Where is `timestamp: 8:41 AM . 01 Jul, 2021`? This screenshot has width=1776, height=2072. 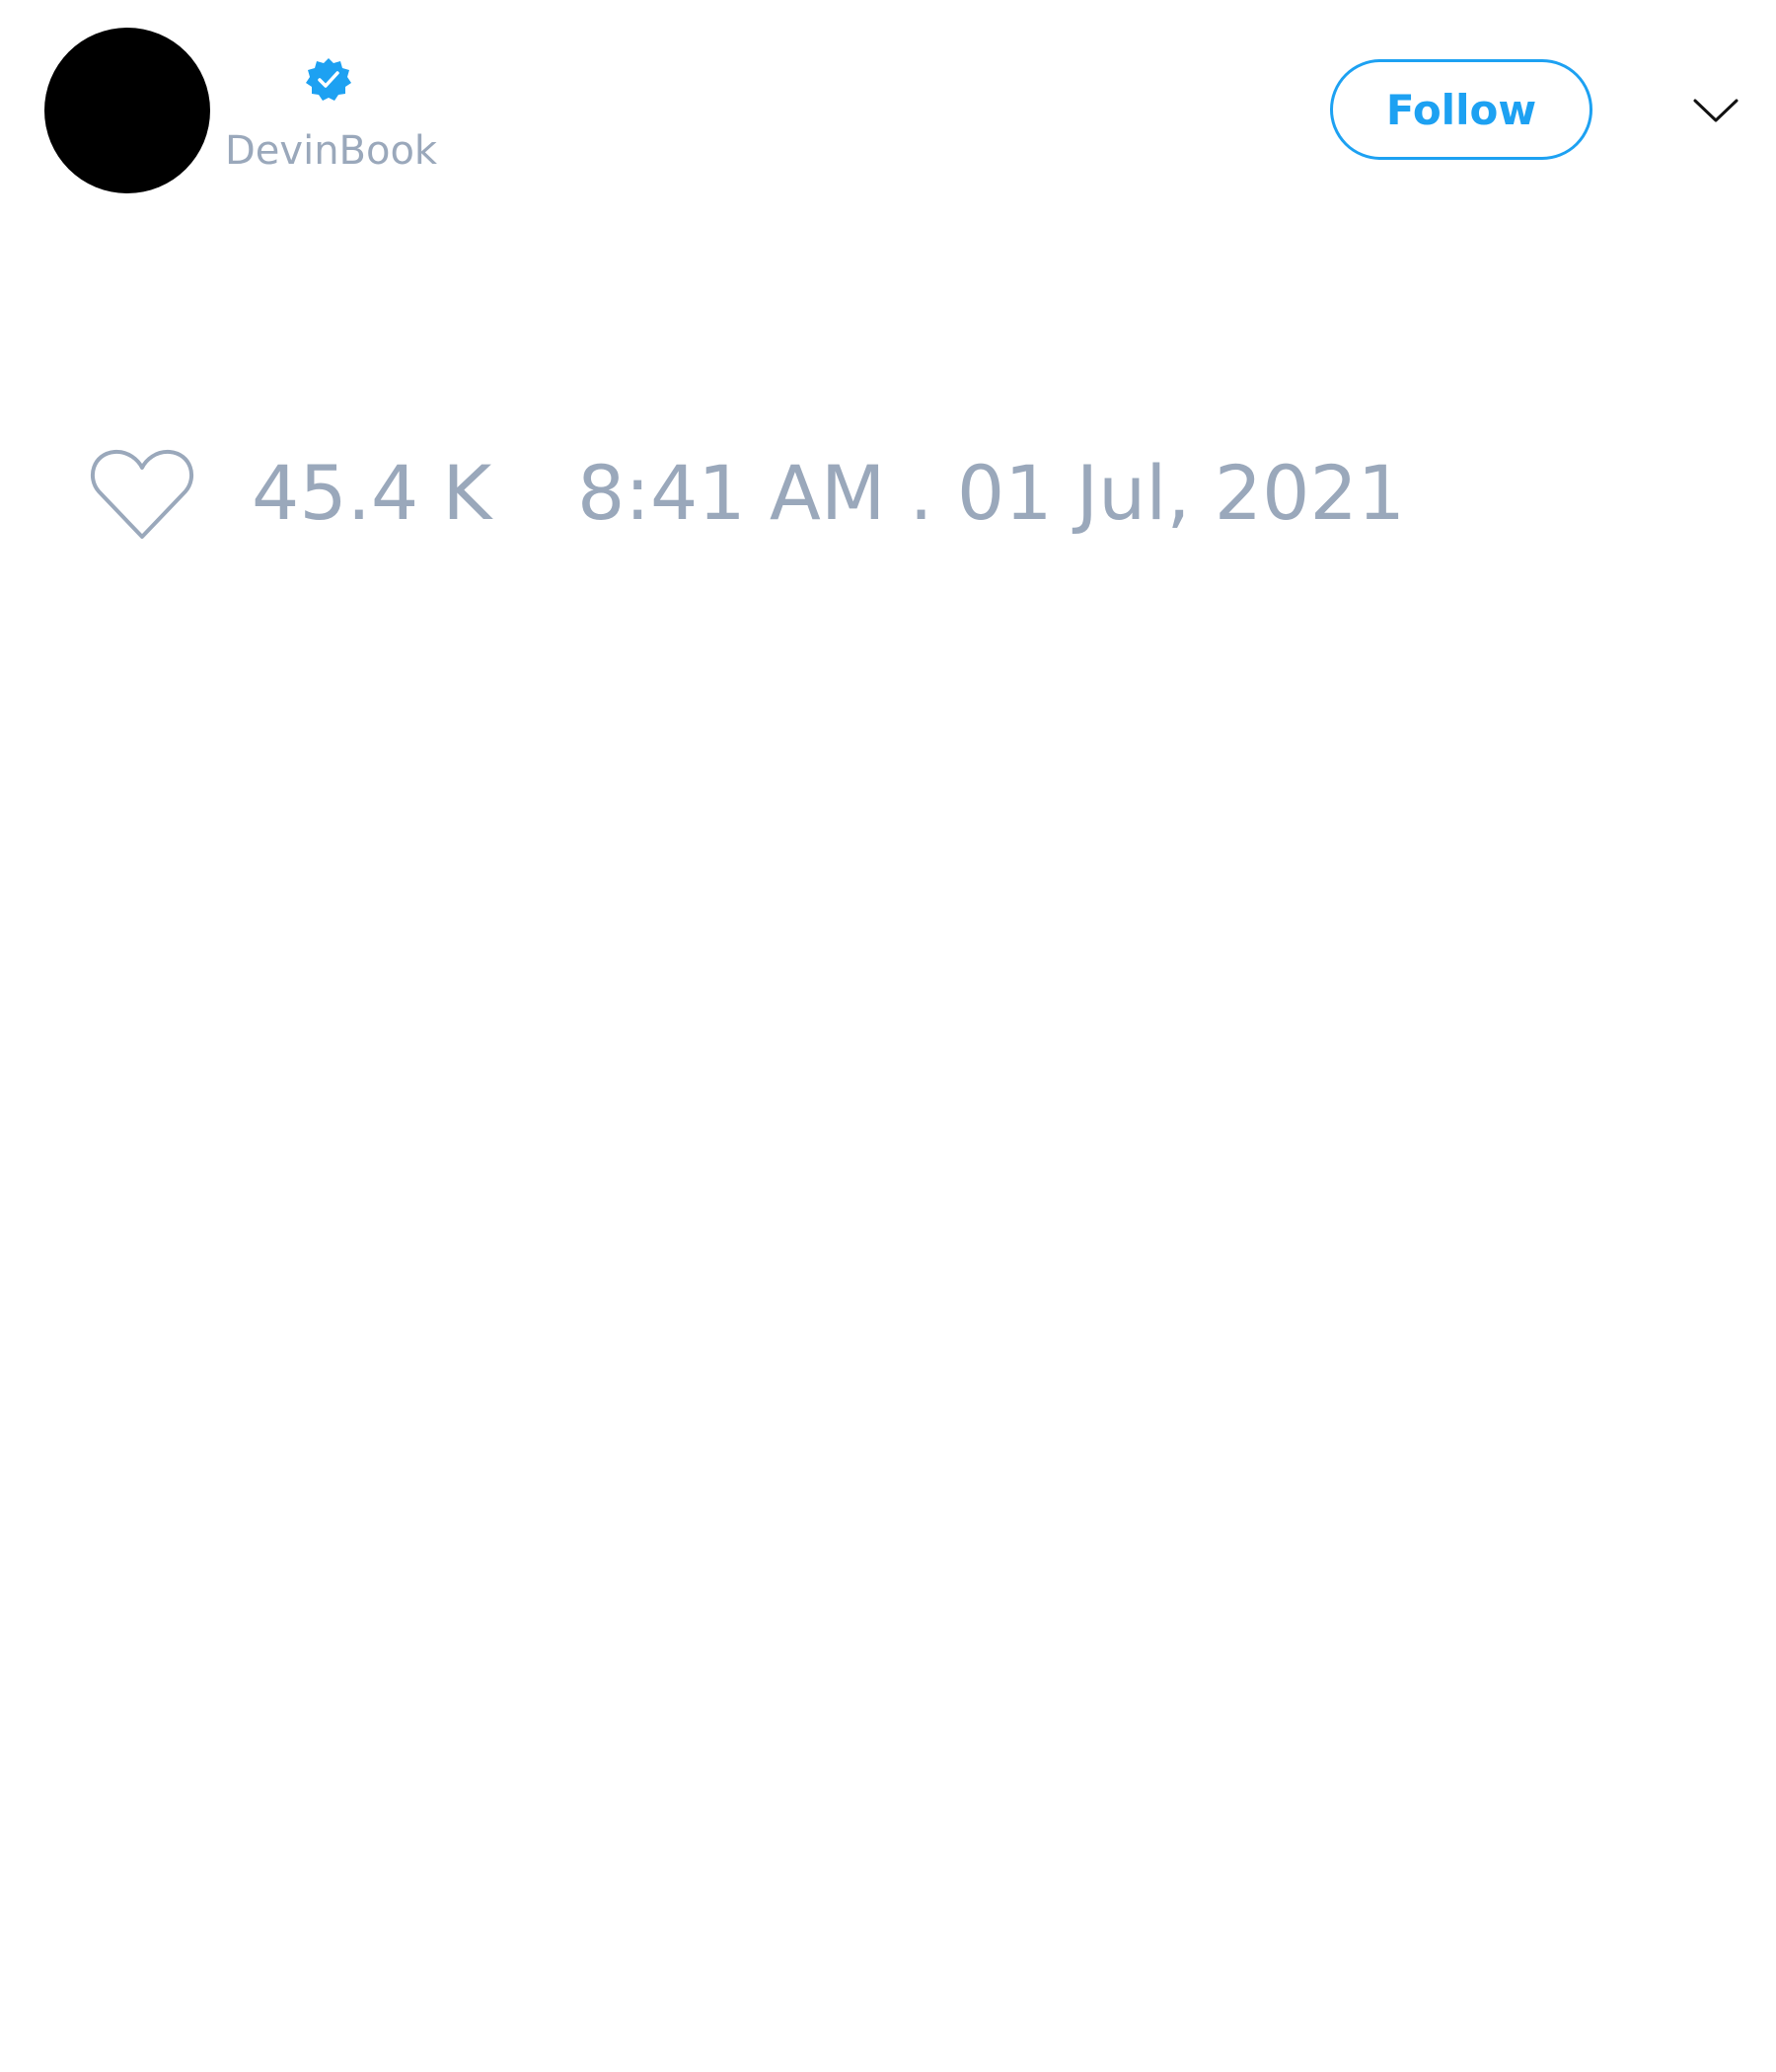
timestamp: 8:41 AM . 01 Jul, 2021 is located at coordinates (991, 494).